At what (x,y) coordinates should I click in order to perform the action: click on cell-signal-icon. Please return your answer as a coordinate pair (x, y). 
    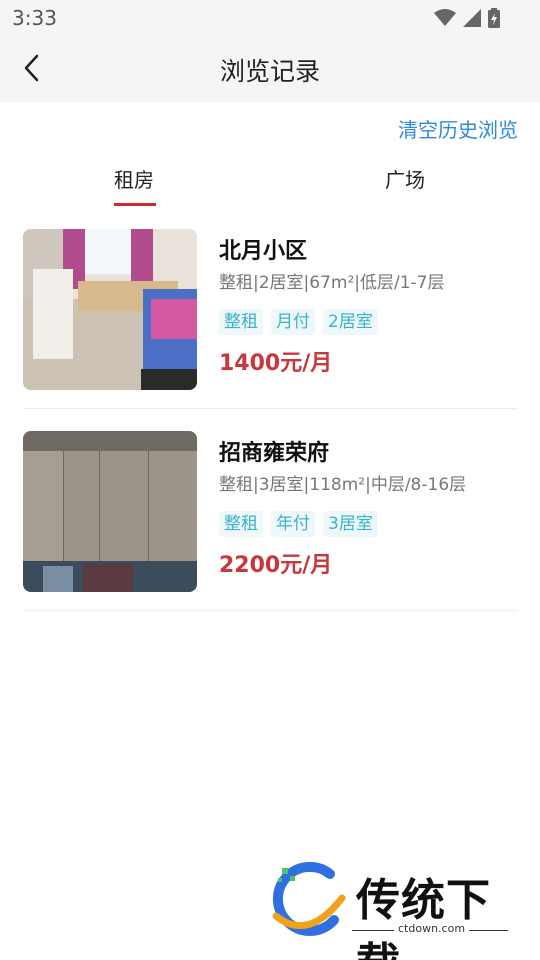
    Looking at the image, I should click on (472, 18).